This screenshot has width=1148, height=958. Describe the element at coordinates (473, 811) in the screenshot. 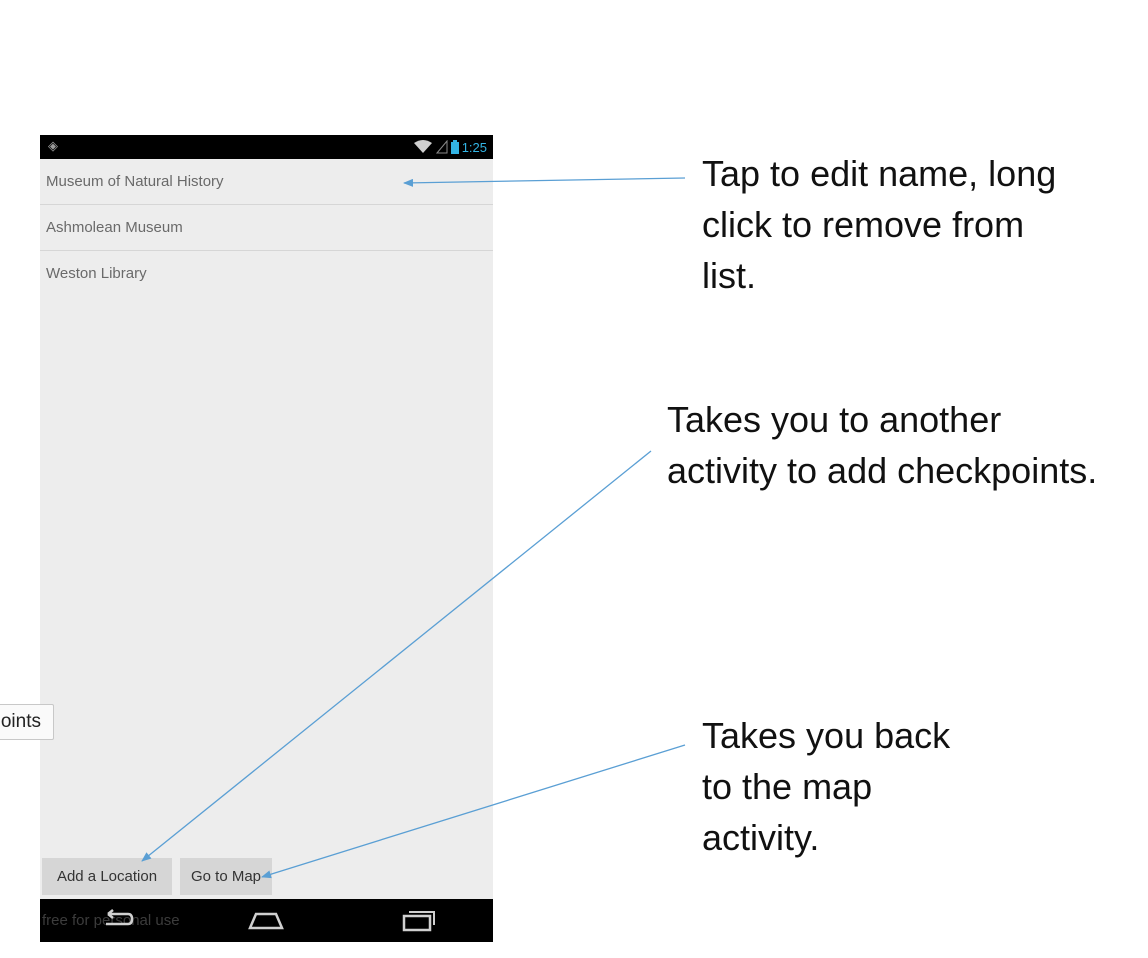

I see `arrow-to-go-to-map` at that location.